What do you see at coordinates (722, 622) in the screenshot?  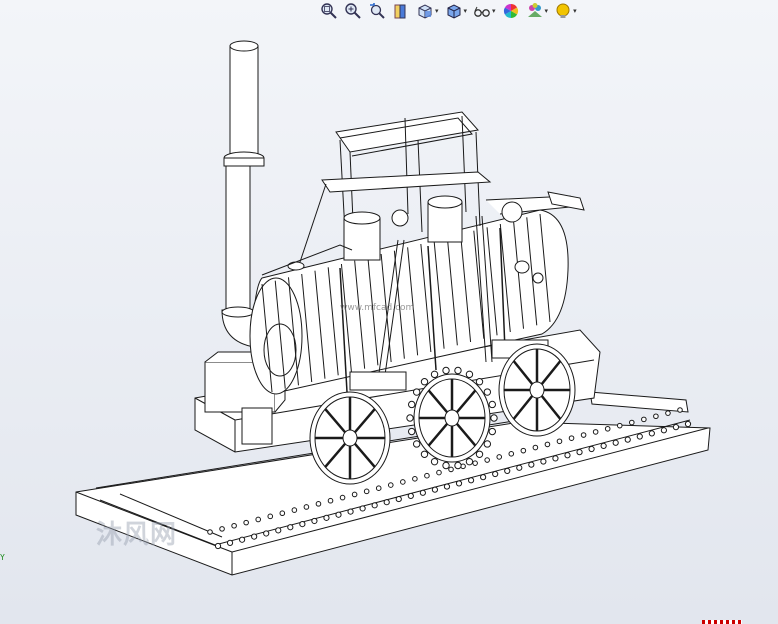 I see `status-strip` at bounding box center [722, 622].